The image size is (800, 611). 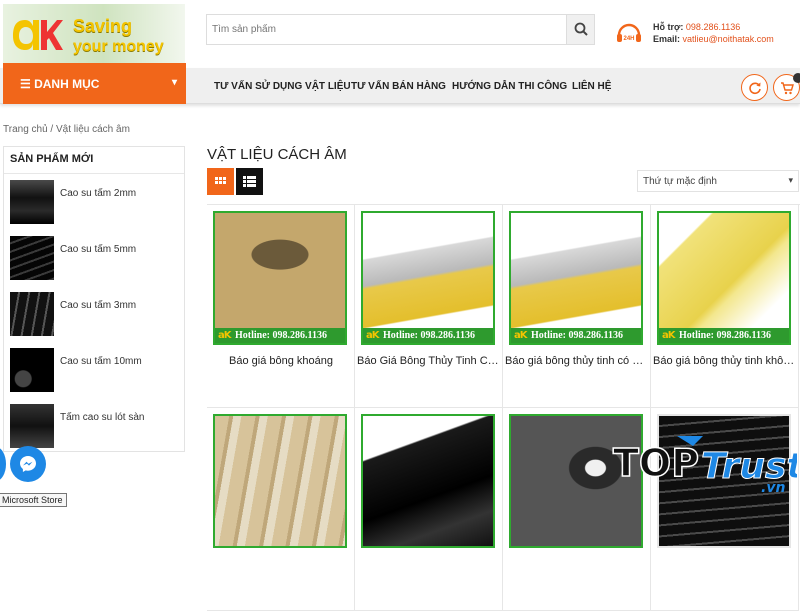 What do you see at coordinates (60, 84) in the screenshot?
I see `category-menu-label: ☰ DANH MỤC` at bounding box center [60, 84].